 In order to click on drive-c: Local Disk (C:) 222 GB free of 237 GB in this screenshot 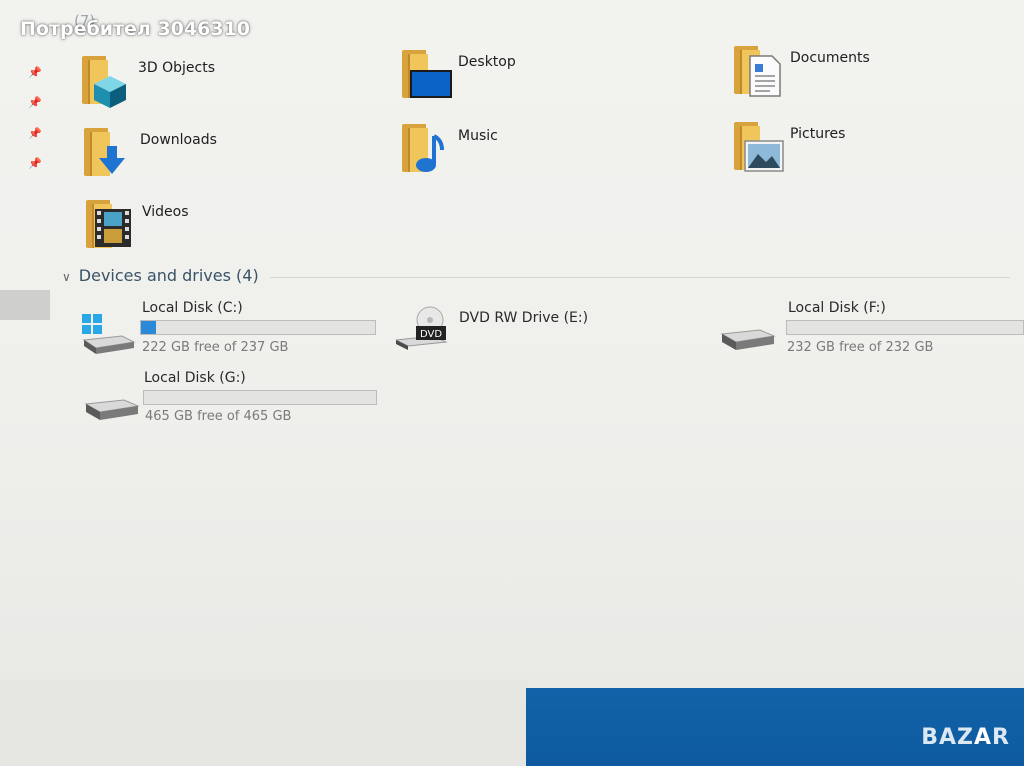, I will do `click(232, 330)`.